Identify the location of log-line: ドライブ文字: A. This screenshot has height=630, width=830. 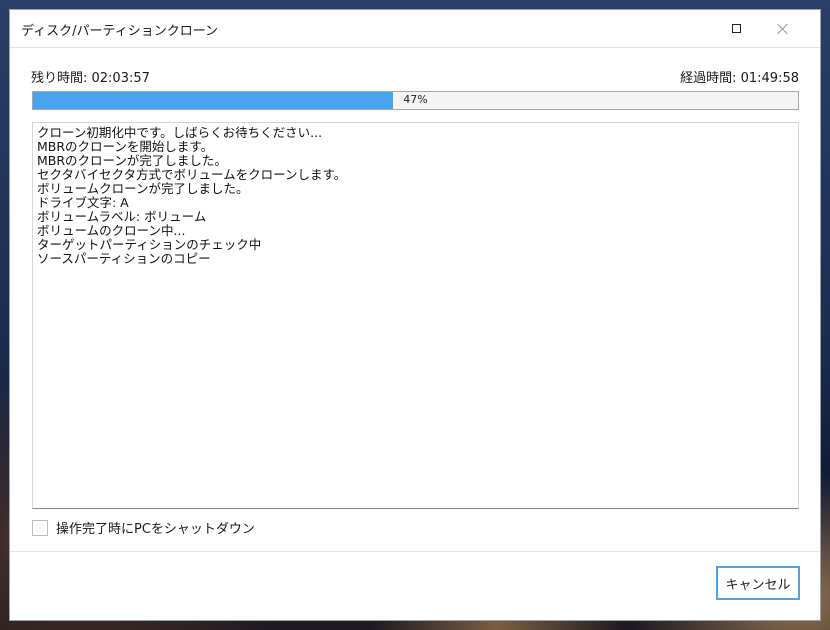
(83, 202).